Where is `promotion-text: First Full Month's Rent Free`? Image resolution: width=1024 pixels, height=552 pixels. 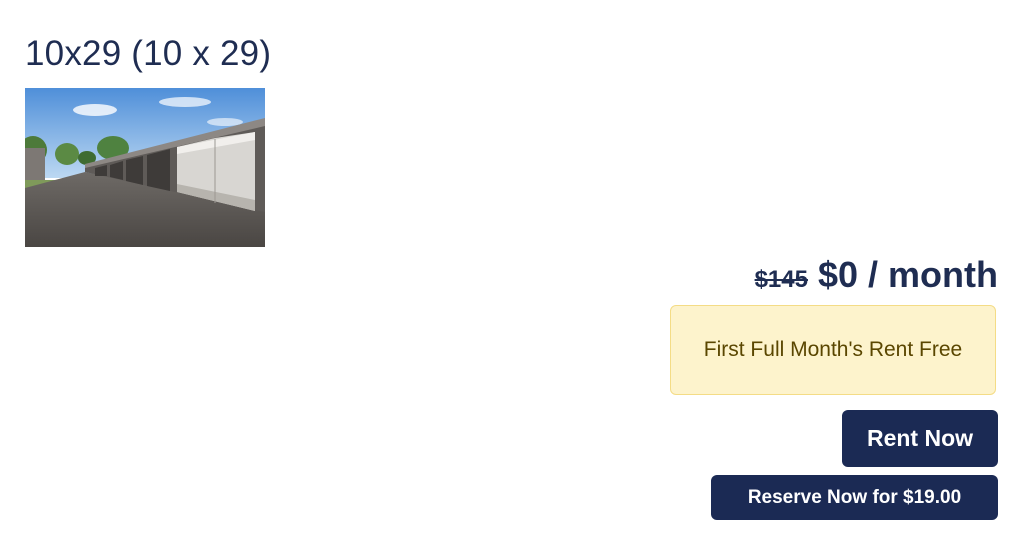
promotion-text: First Full Month's Rent Free is located at coordinates (833, 349).